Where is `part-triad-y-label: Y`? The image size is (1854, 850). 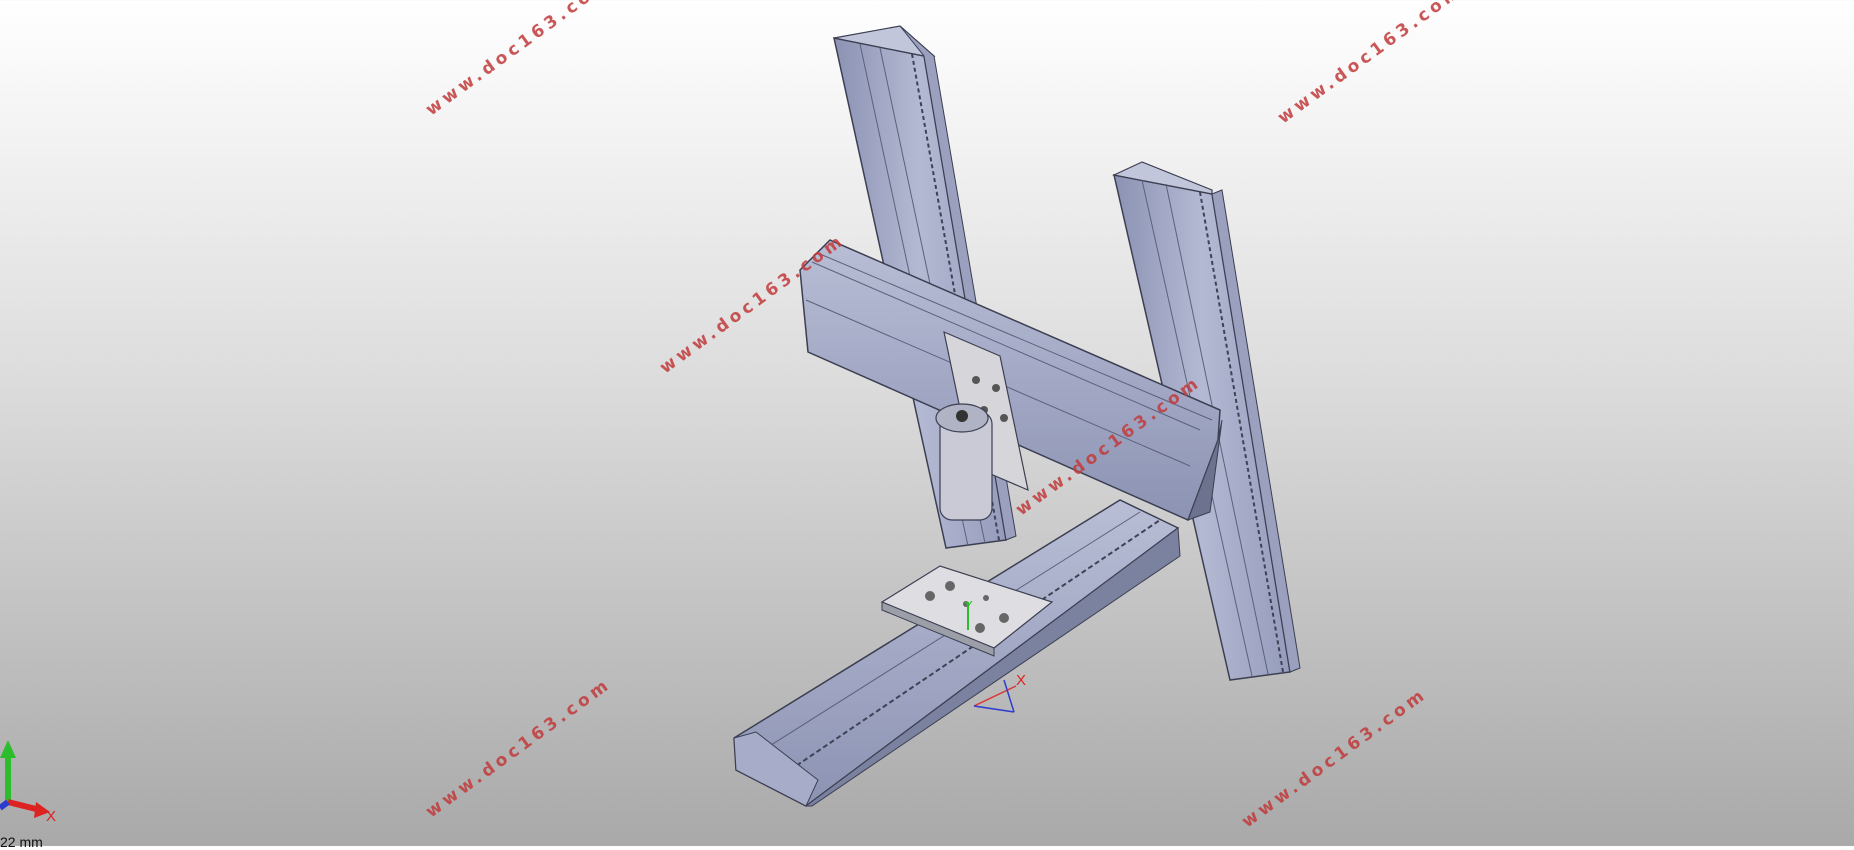 part-triad-y-label: Y is located at coordinates (968, 605).